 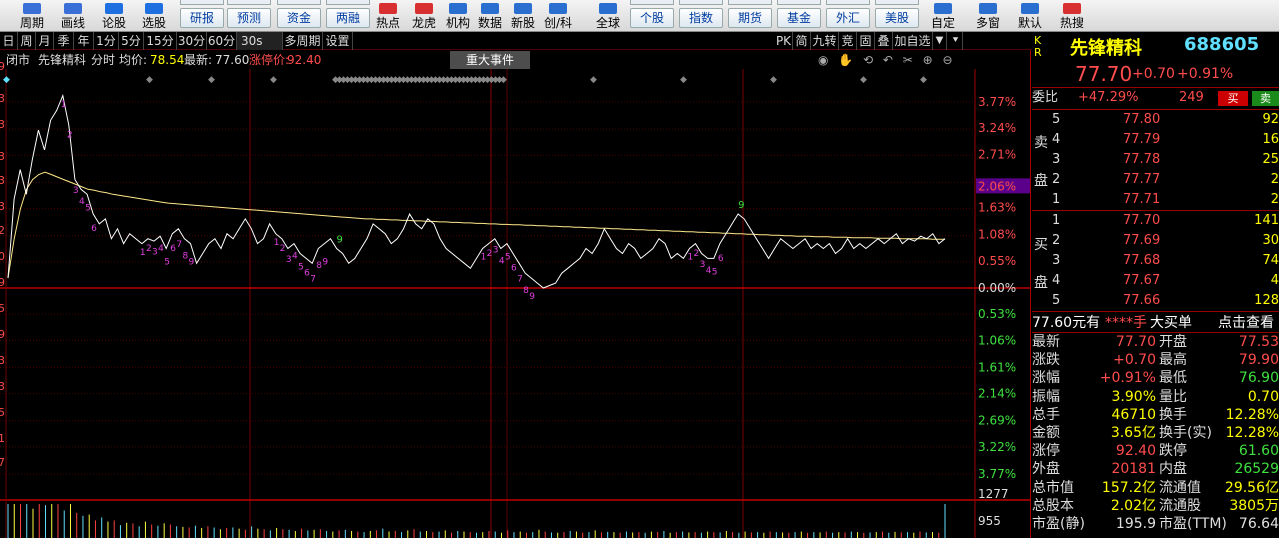 I want to click on chart-option-3: 竞, so click(x=848, y=41).